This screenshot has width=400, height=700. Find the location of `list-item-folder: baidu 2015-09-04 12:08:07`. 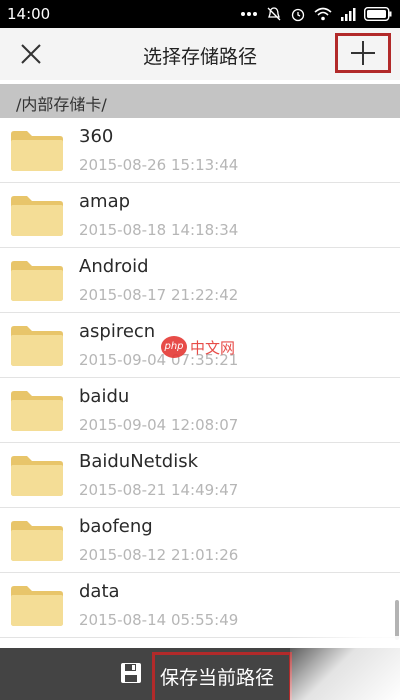

list-item-folder: baidu 2015-09-04 12:08:07 is located at coordinates (200, 410).